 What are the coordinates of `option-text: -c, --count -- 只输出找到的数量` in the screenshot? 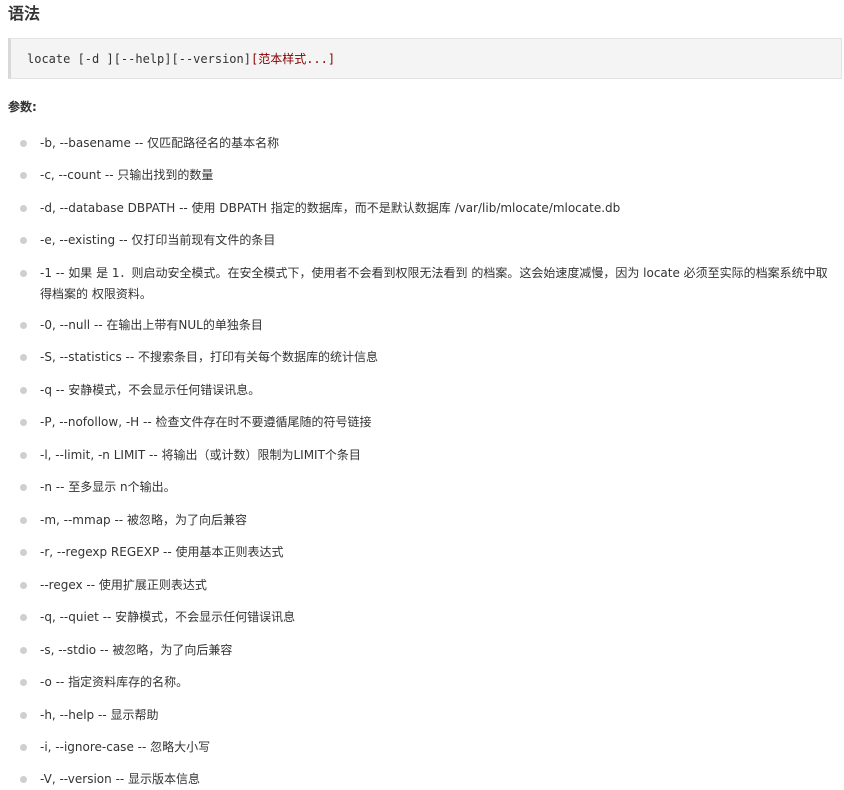 It's located at (127, 175).